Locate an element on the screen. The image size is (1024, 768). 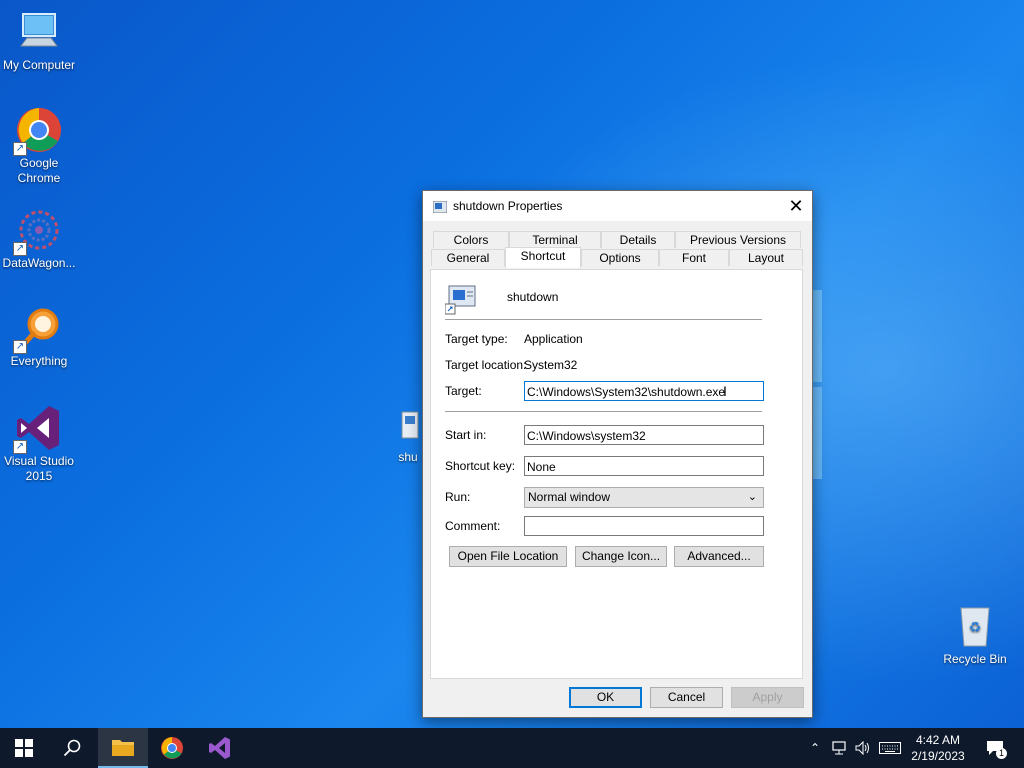
notification-badge: 1 is located at coordinates (1001, 753).